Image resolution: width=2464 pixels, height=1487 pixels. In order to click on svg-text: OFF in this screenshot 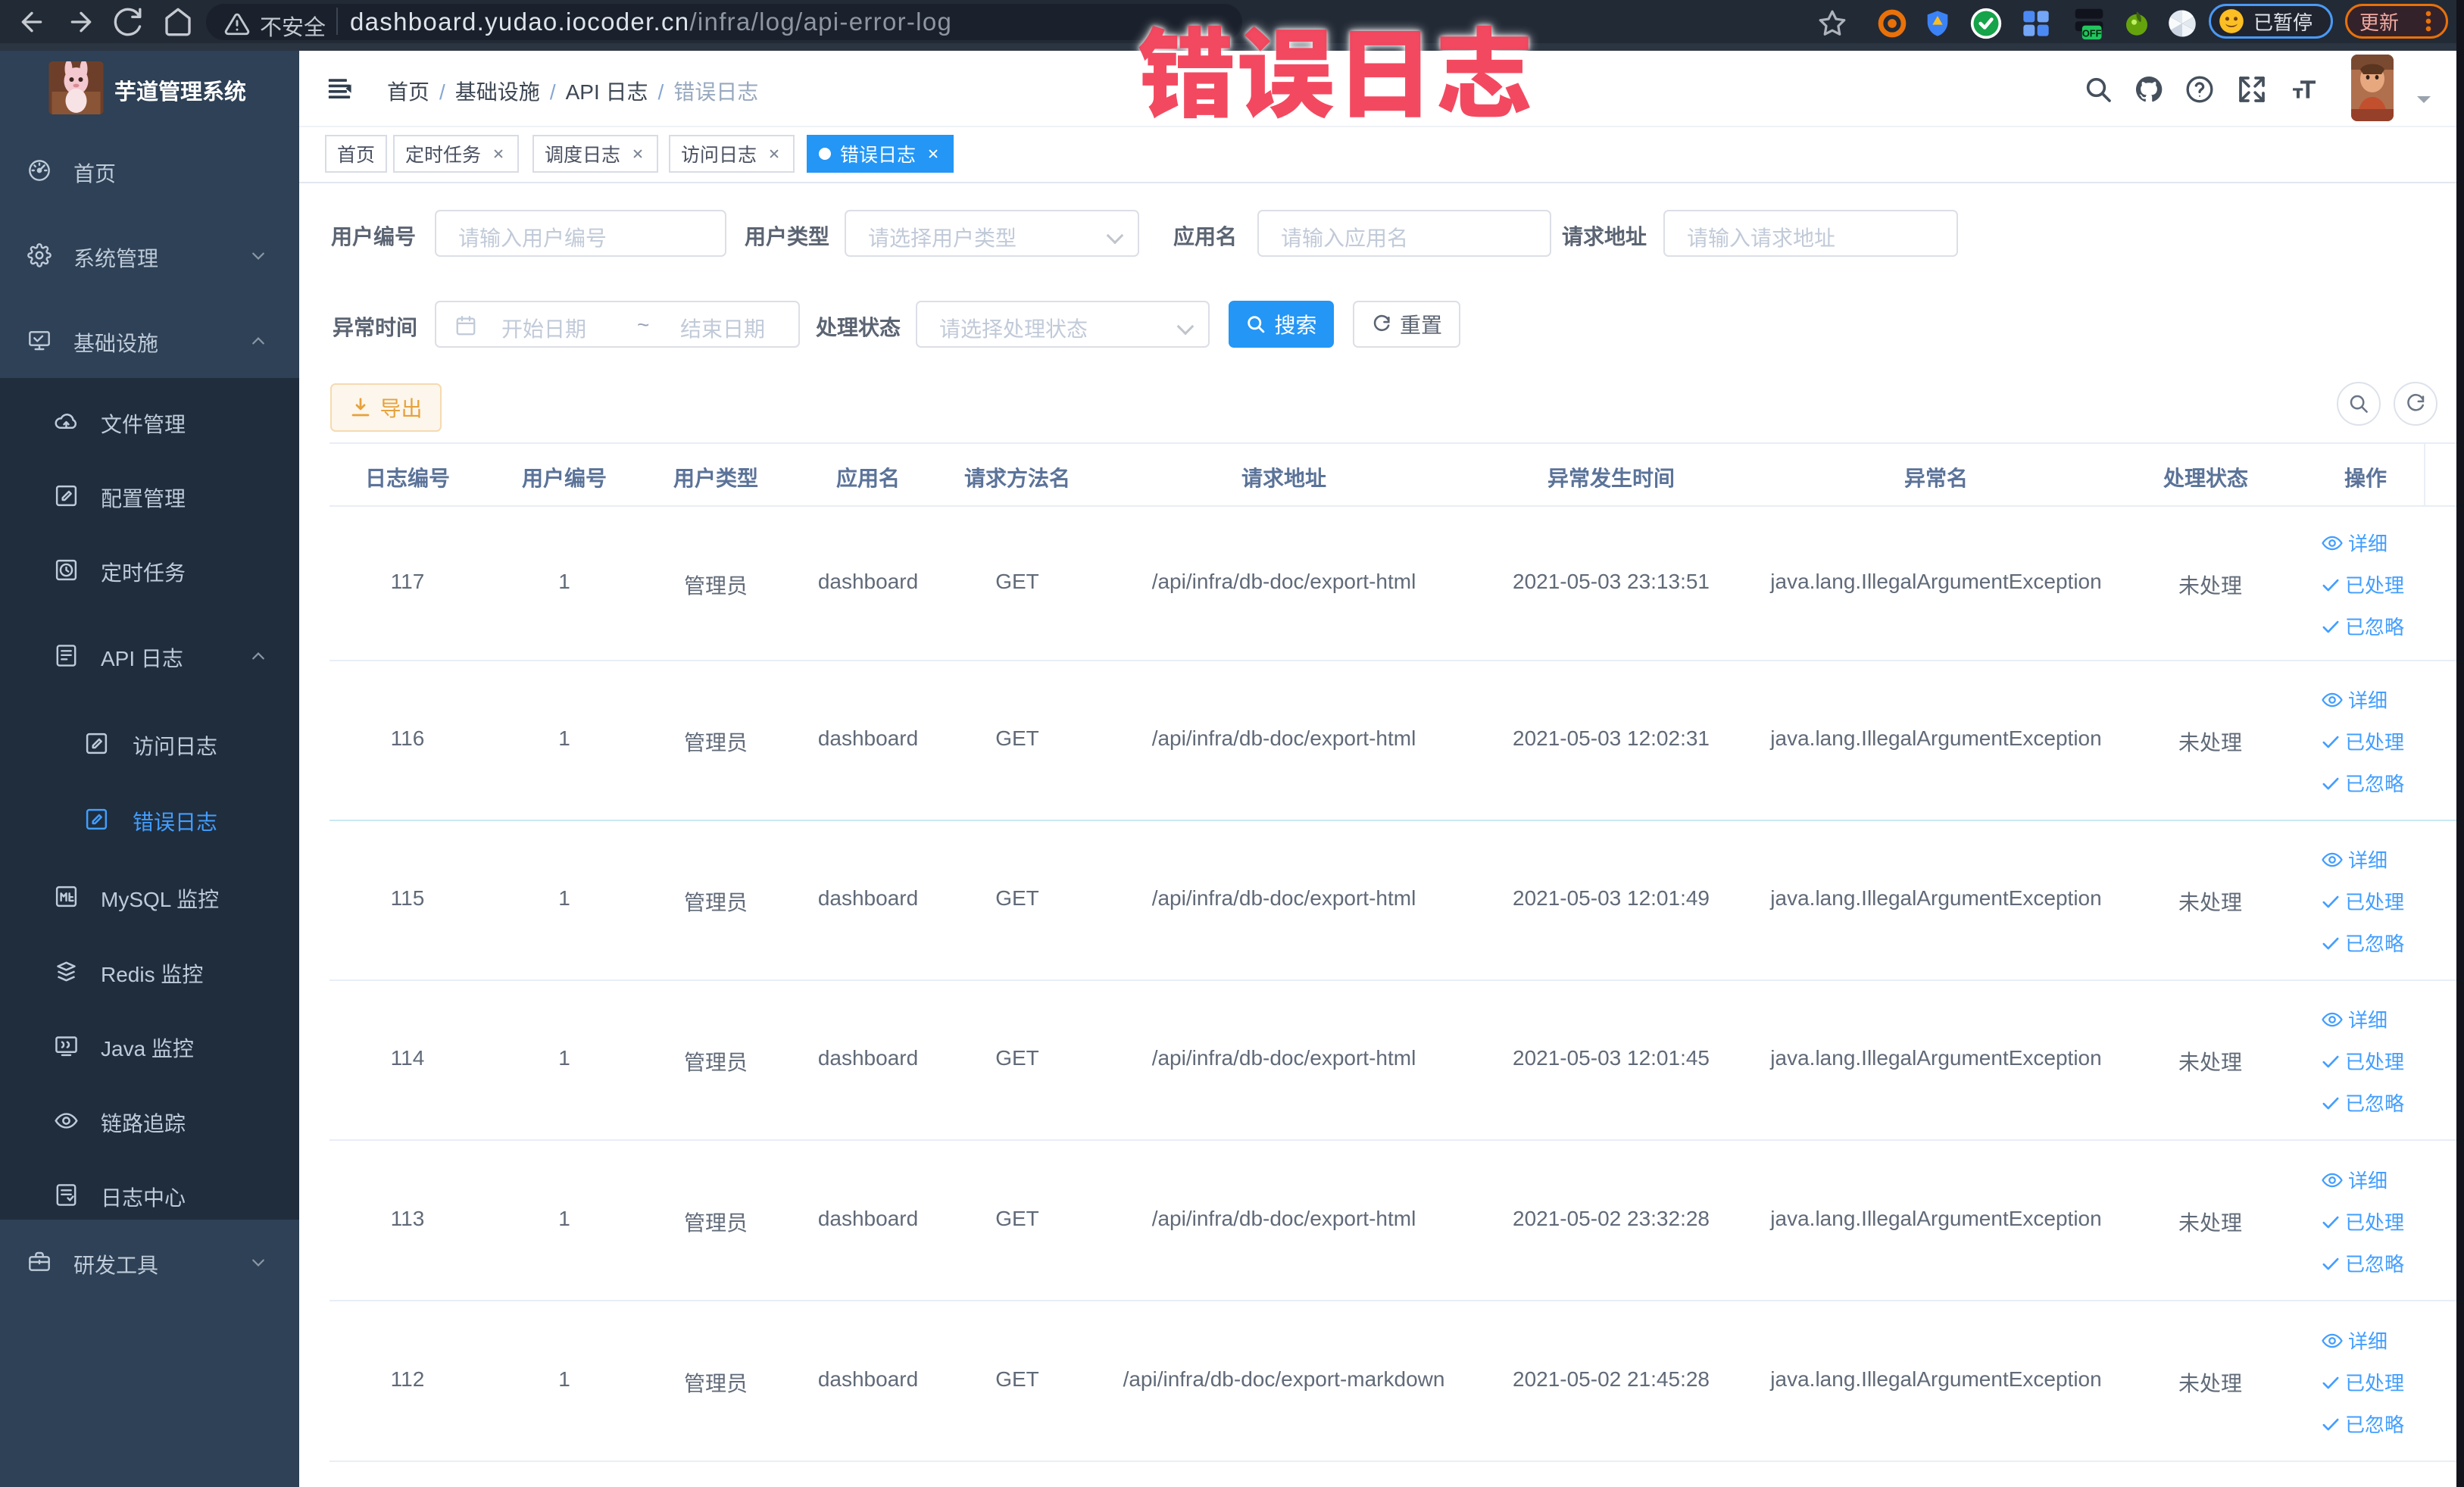, I will do `click(2092, 33)`.